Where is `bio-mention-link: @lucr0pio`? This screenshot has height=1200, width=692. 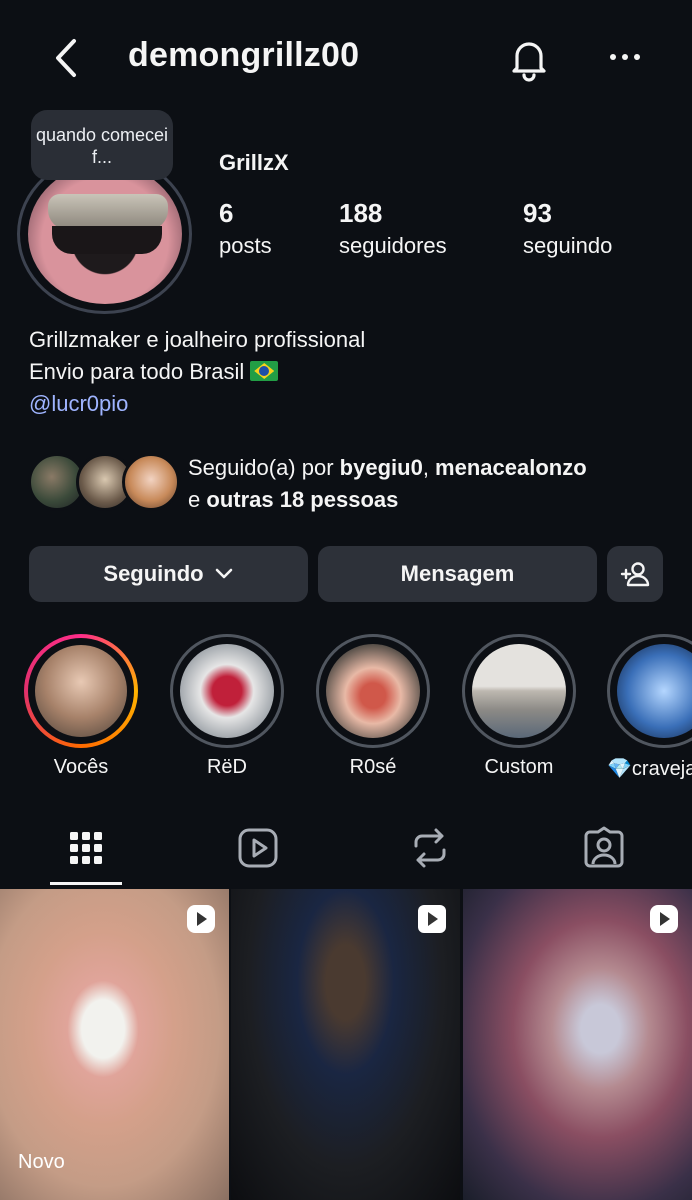
bio-mention-link: @lucr0pio is located at coordinates (197, 404).